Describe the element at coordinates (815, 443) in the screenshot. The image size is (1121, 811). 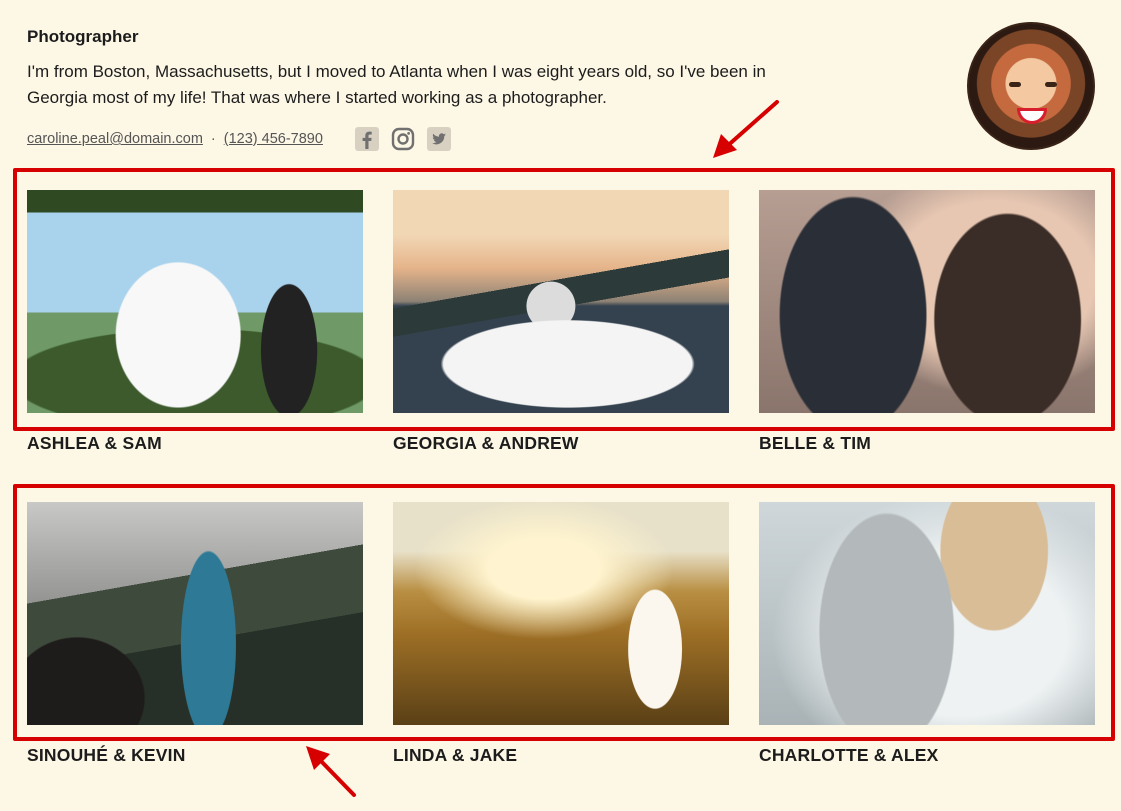
I see `gallery-caption: BELLE & TIM` at that location.